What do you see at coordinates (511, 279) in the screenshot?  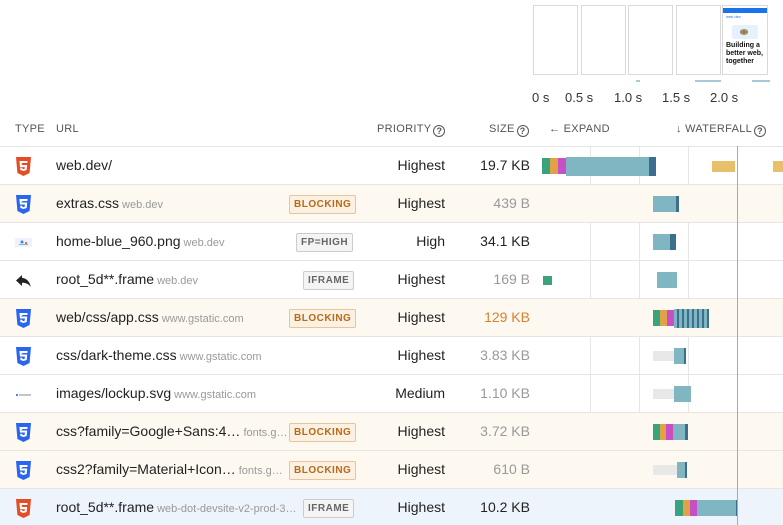 I see `size: 169 B` at bounding box center [511, 279].